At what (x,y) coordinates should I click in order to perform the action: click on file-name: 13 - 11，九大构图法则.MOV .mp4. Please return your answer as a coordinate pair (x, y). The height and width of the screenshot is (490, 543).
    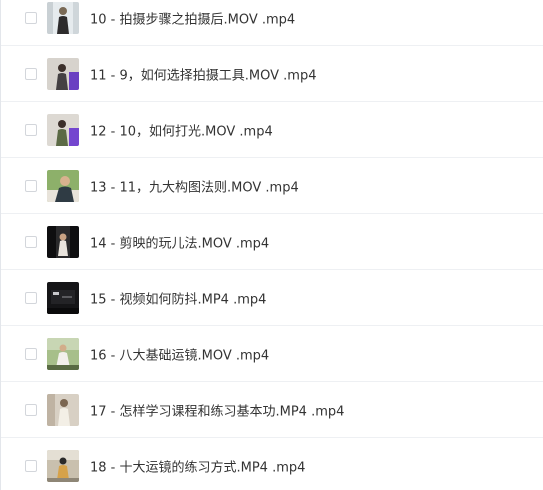
    Looking at the image, I should click on (194, 185).